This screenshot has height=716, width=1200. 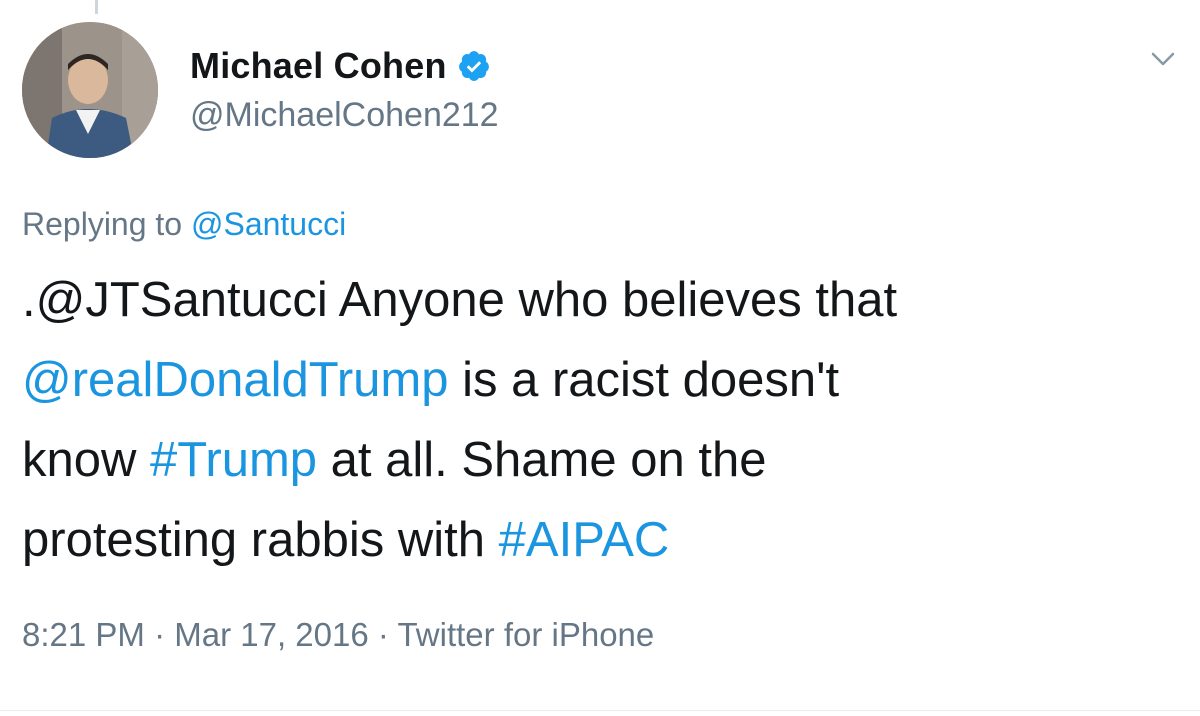 I want to click on verified-badge-icon, so click(x=473, y=66).